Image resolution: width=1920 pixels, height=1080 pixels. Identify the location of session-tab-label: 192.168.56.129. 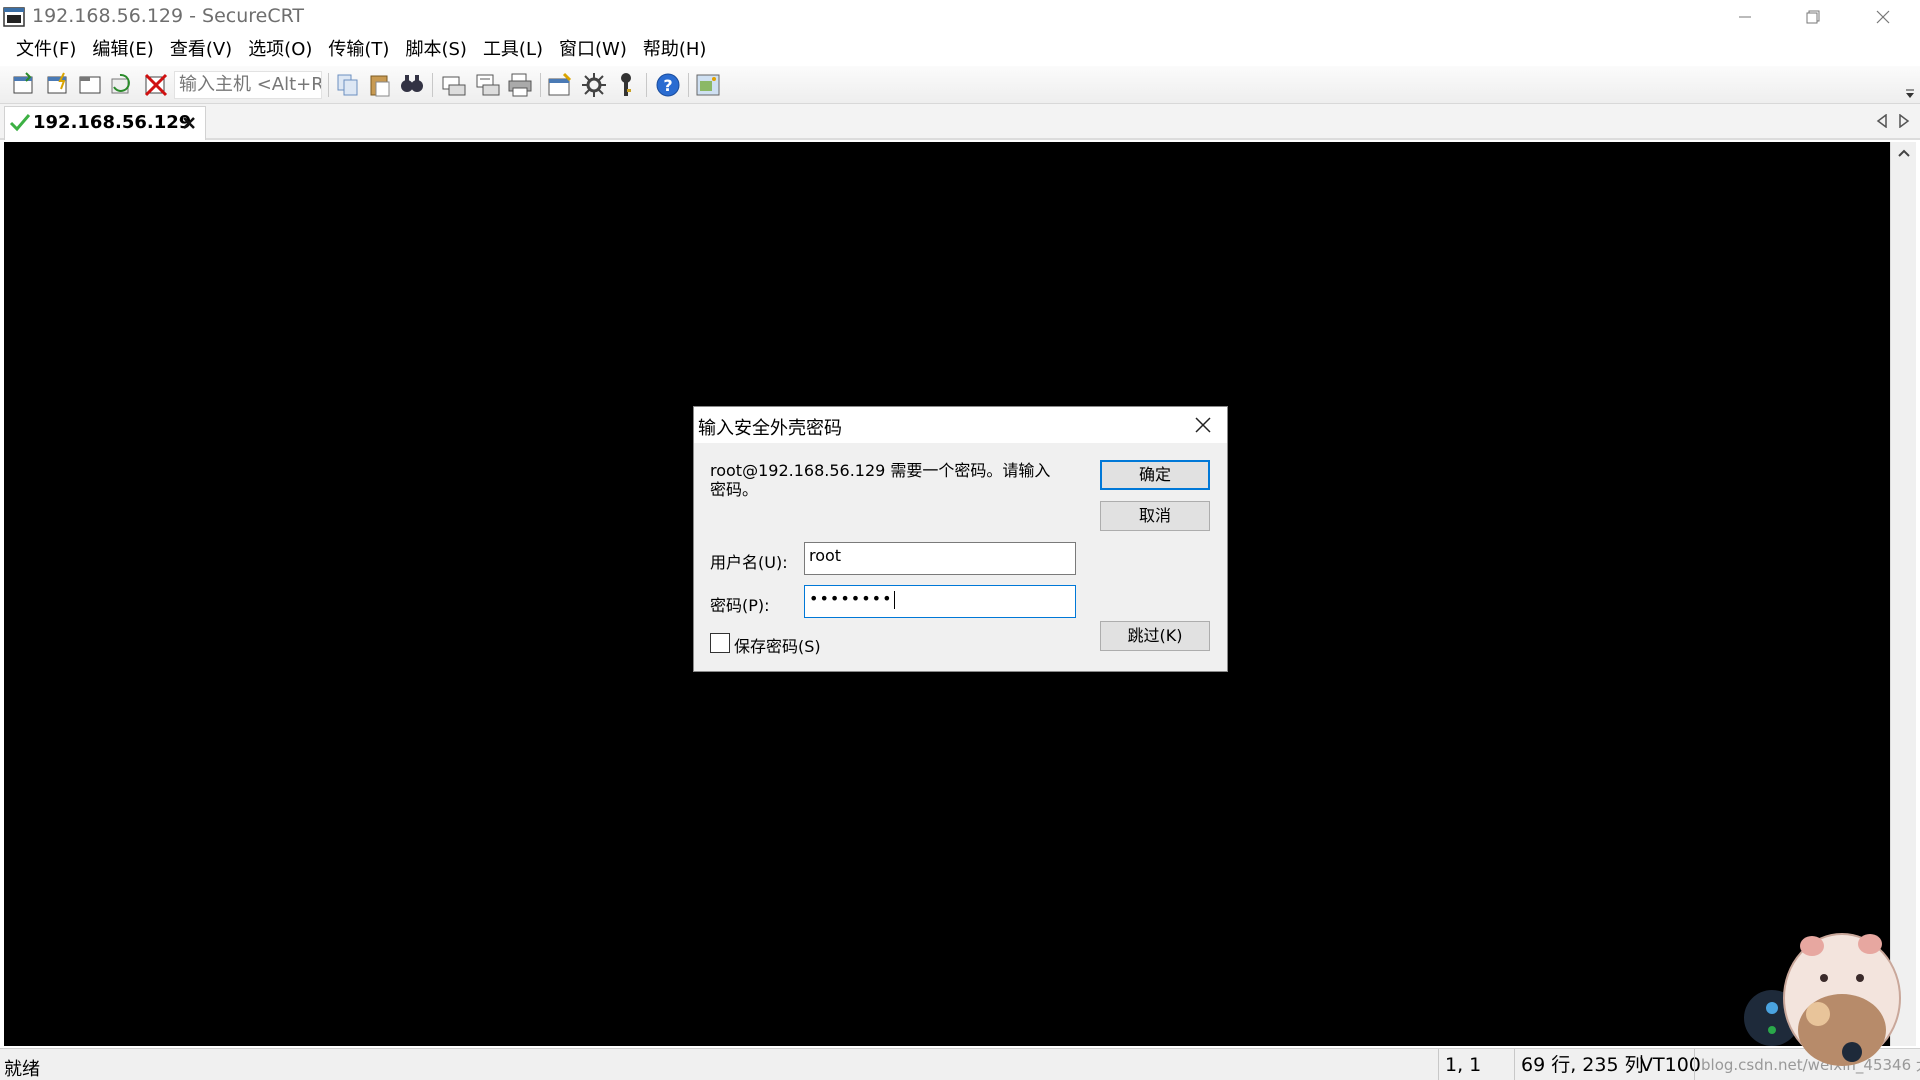
(112, 122).